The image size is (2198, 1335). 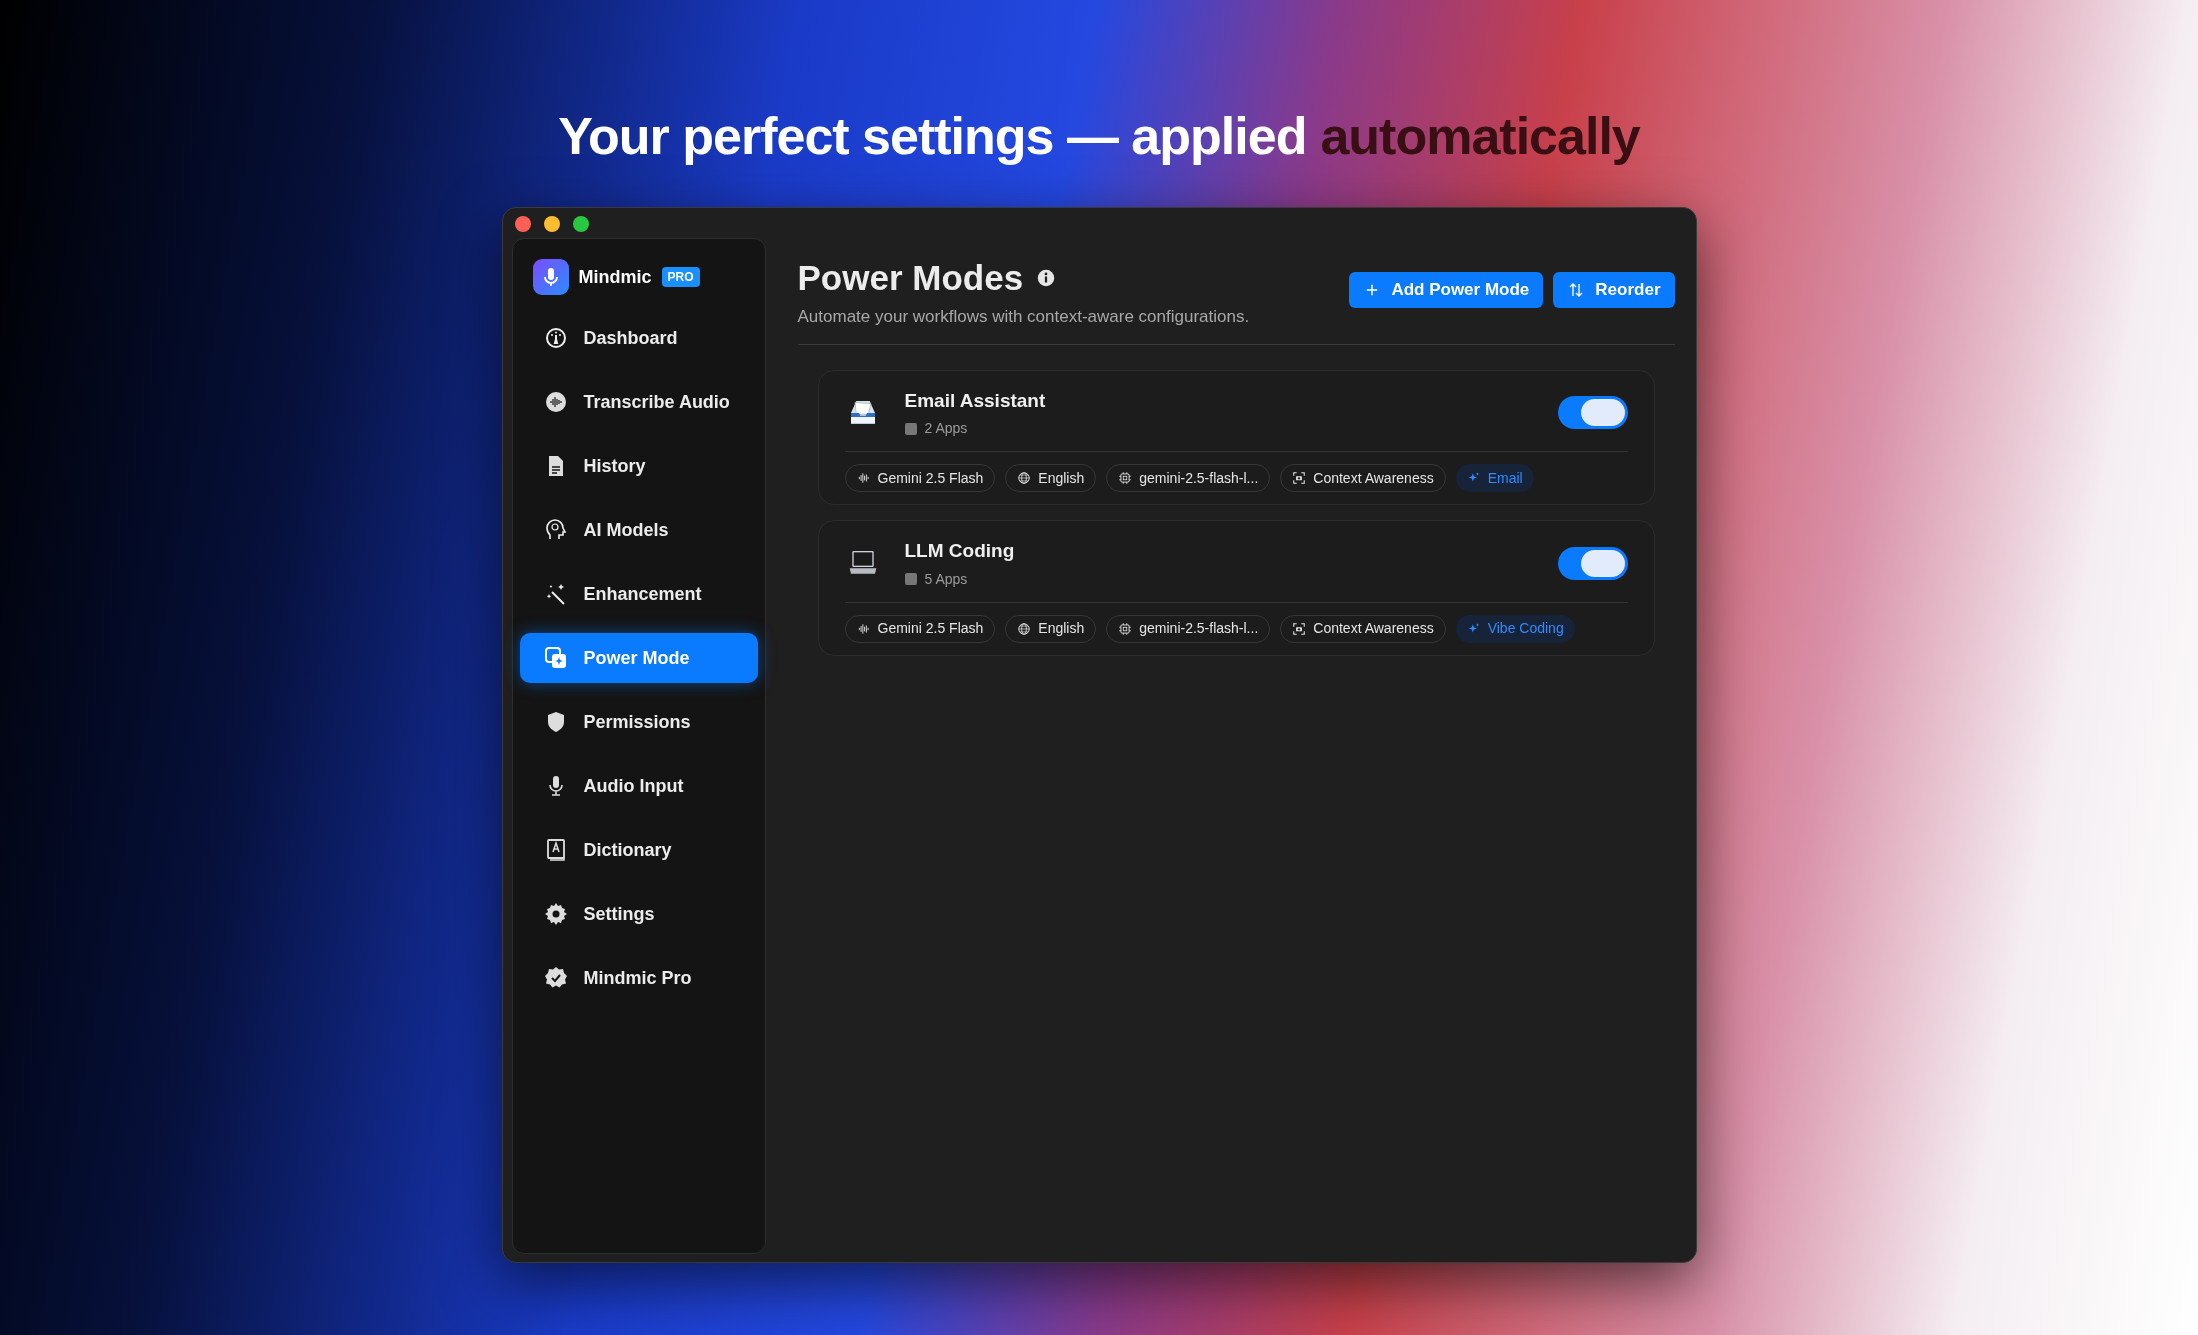 What do you see at coordinates (550, 277) in the screenshot?
I see `microphone-logo-icon` at bounding box center [550, 277].